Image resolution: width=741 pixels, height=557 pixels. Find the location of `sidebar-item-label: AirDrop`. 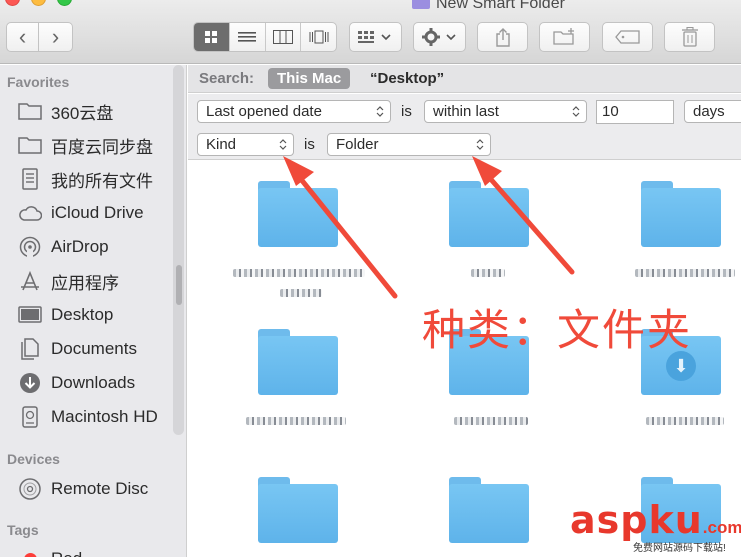

sidebar-item-label: AirDrop is located at coordinates (80, 246).